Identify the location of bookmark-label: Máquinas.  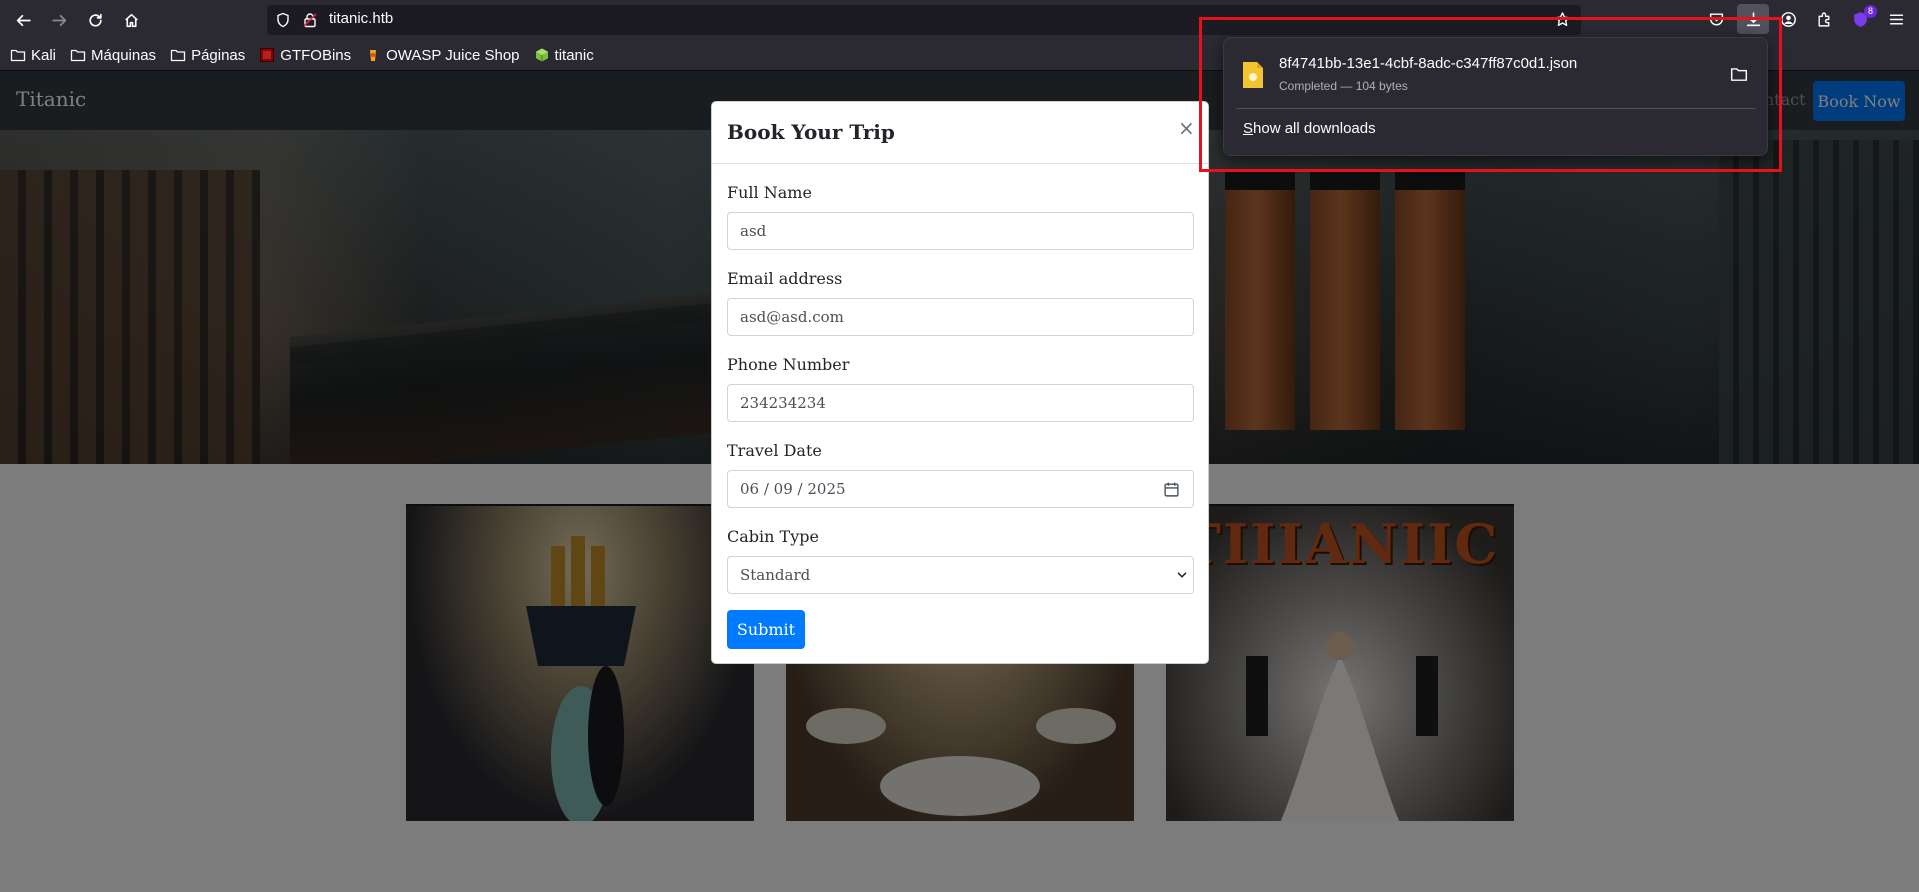
(124, 55).